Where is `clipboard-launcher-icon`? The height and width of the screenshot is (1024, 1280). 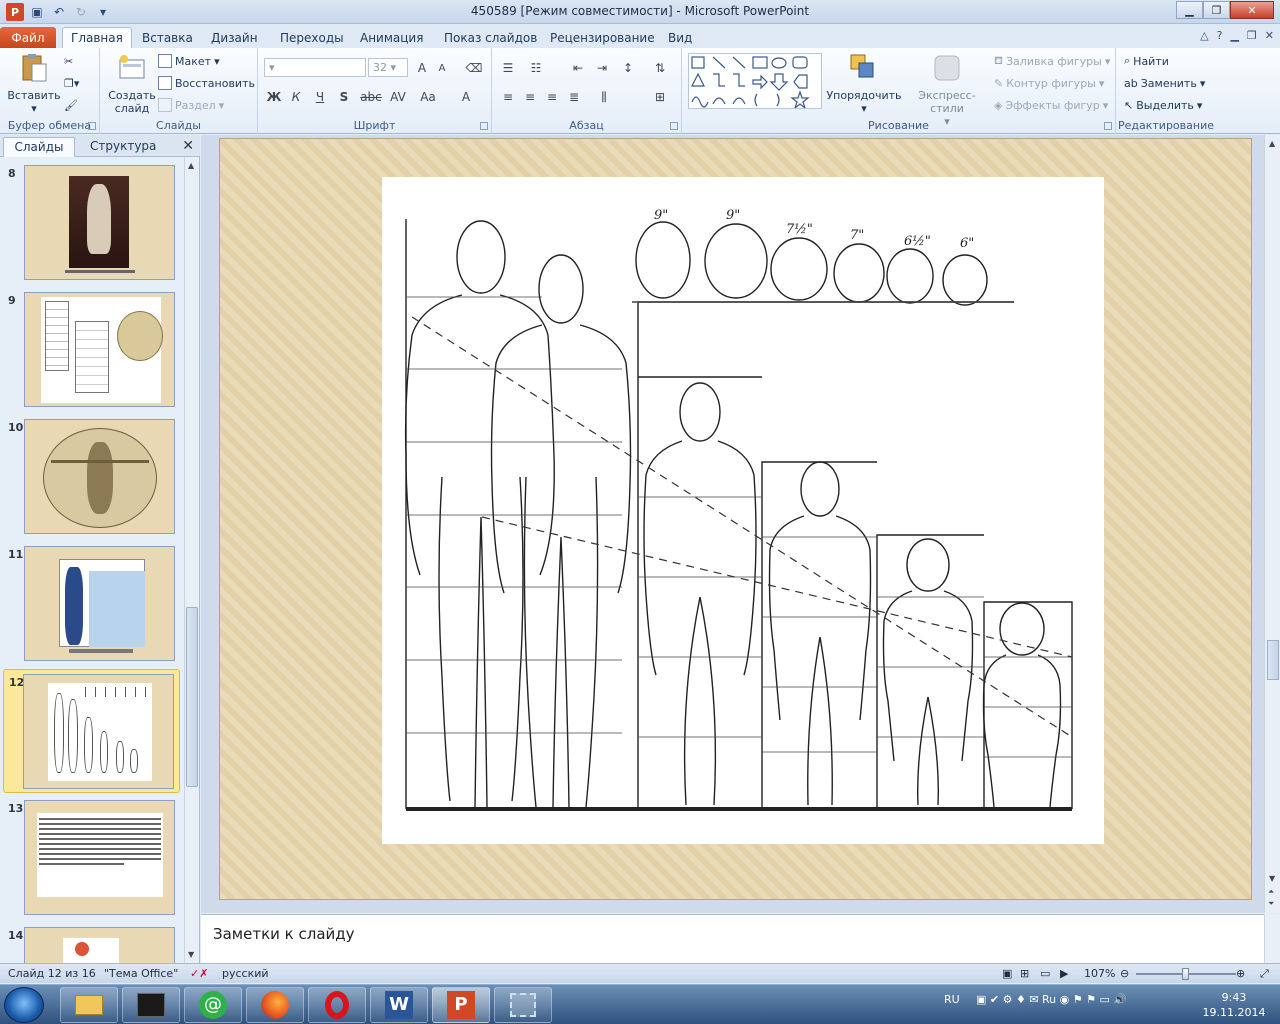
clipboard-launcher-icon is located at coordinates (92, 126).